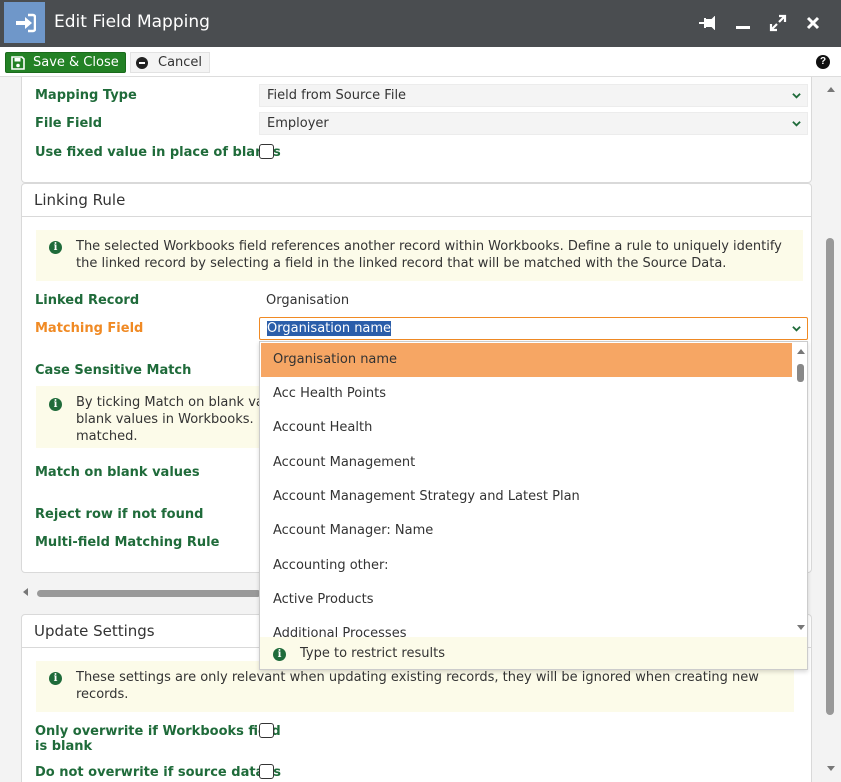 The height and width of the screenshot is (782, 841). I want to click on dropdown-scroll-thumb, so click(800, 373).